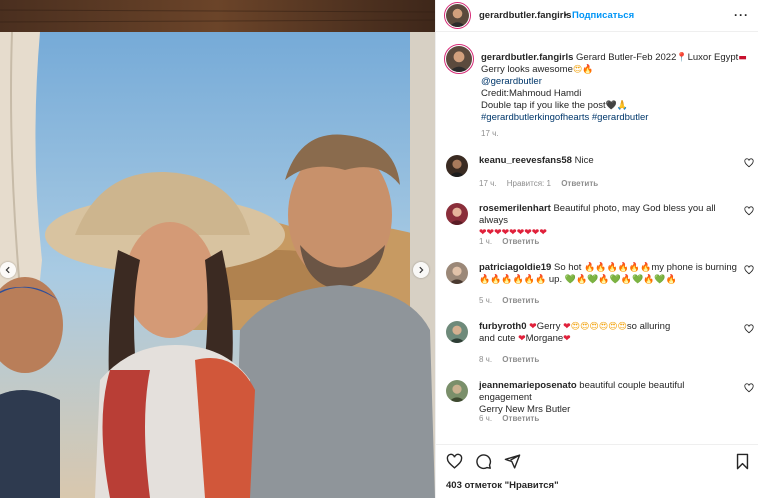 The image size is (758, 498). Describe the element at coordinates (515, 208) in the screenshot. I see `comment-username: rosemerilenhart` at that location.